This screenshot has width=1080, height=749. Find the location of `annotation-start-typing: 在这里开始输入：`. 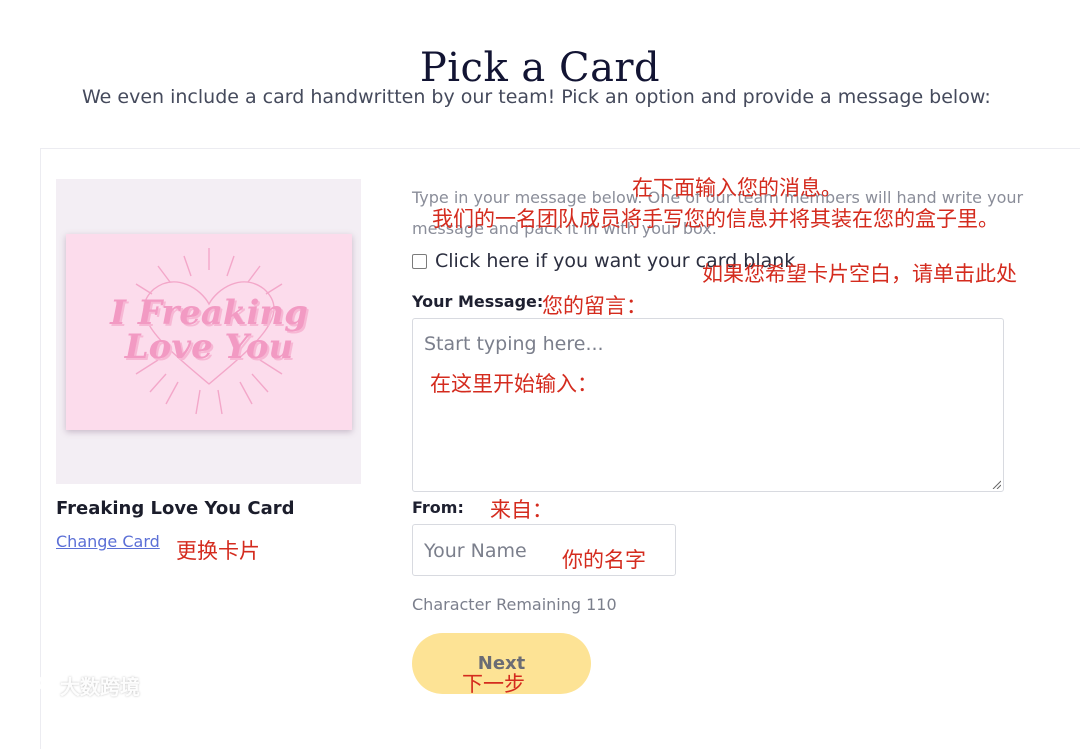

annotation-start-typing: 在这里开始输入： is located at coordinates (514, 384).